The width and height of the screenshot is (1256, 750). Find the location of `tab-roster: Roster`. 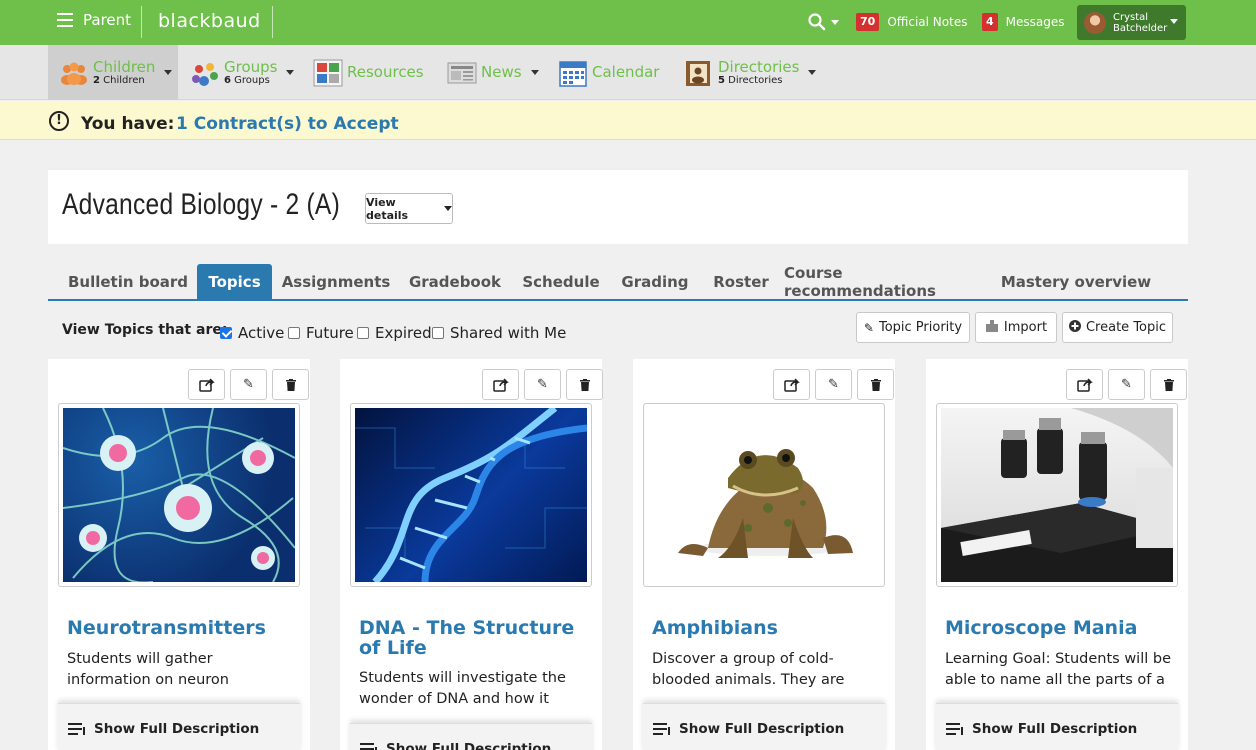

tab-roster: Roster is located at coordinates (741, 281).